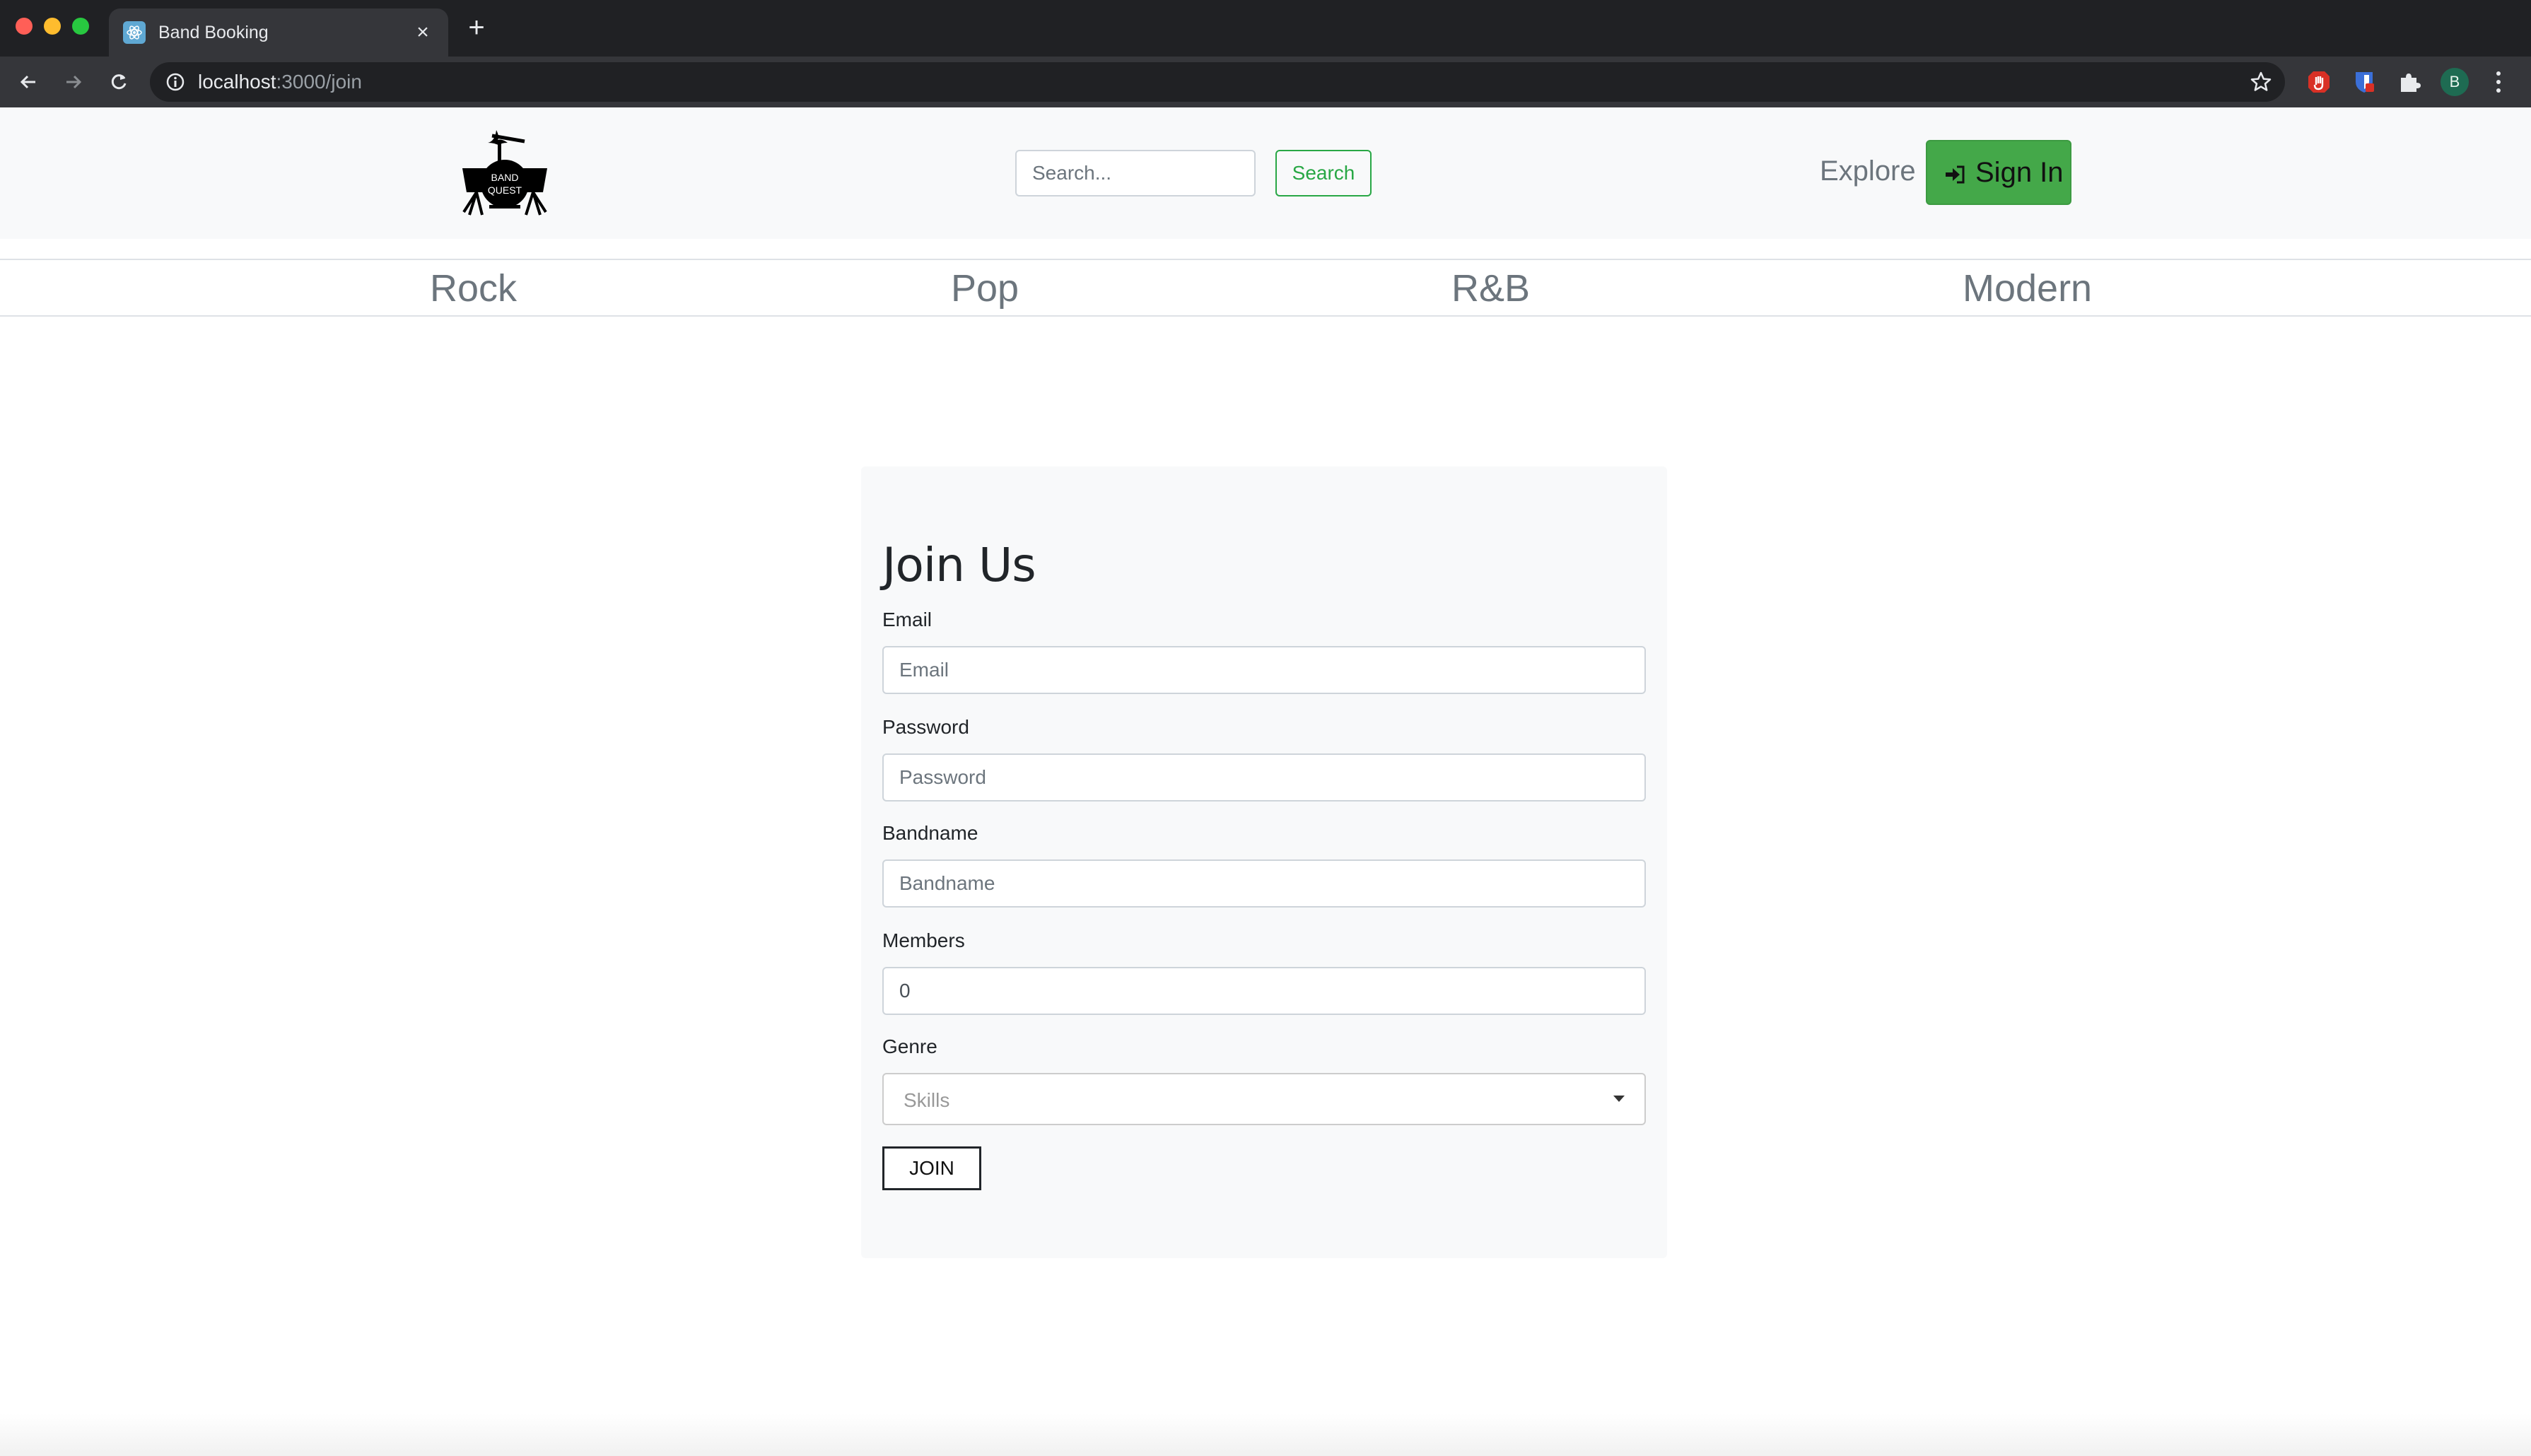 This screenshot has width=2531, height=1456. What do you see at coordinates (73, 82) in the screenshot?
I see `forward-arrow-icon` at bounding box center [73, 82].